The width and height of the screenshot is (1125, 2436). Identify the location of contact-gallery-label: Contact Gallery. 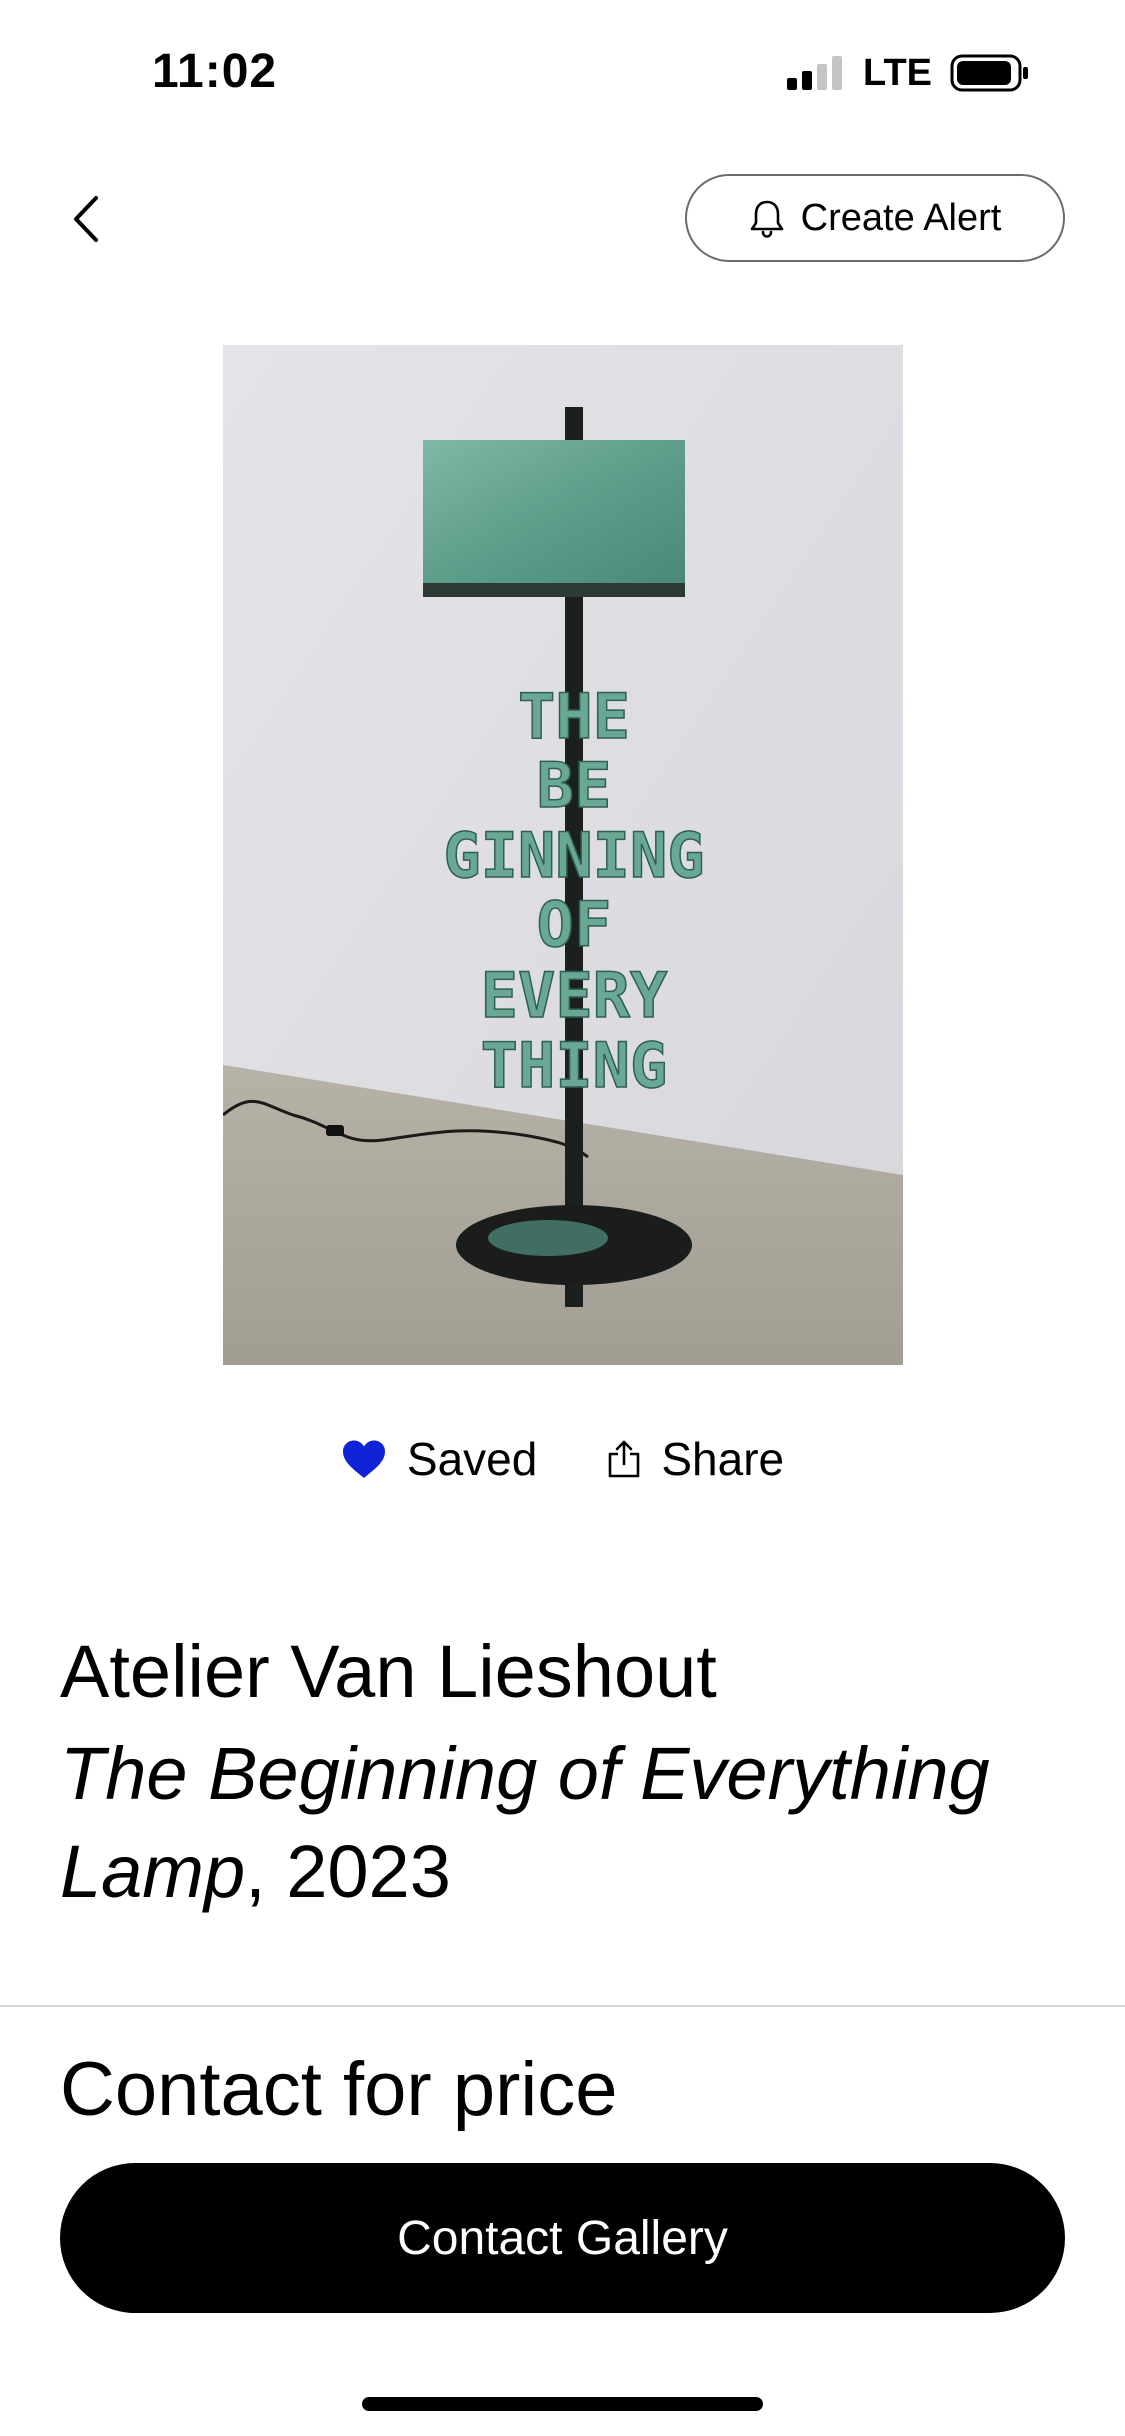
(562, 2238).